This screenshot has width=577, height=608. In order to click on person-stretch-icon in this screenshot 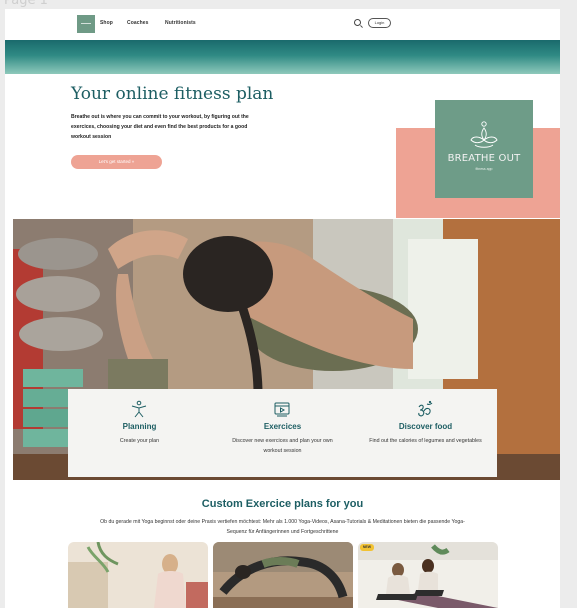, I will do `click(139, 409)`.